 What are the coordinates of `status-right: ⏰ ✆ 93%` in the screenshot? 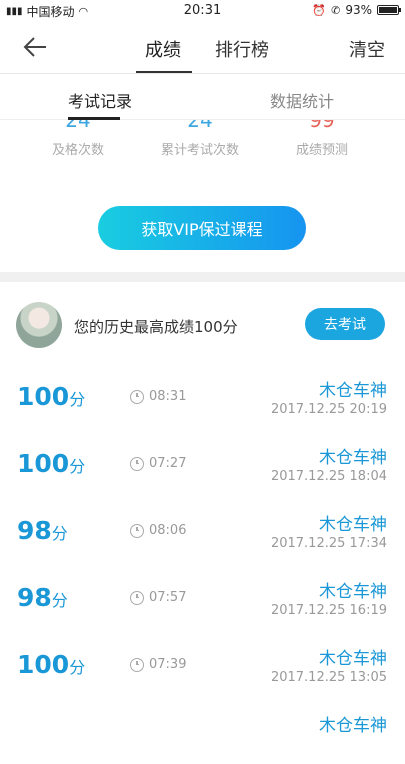 It's located at (356, 10).